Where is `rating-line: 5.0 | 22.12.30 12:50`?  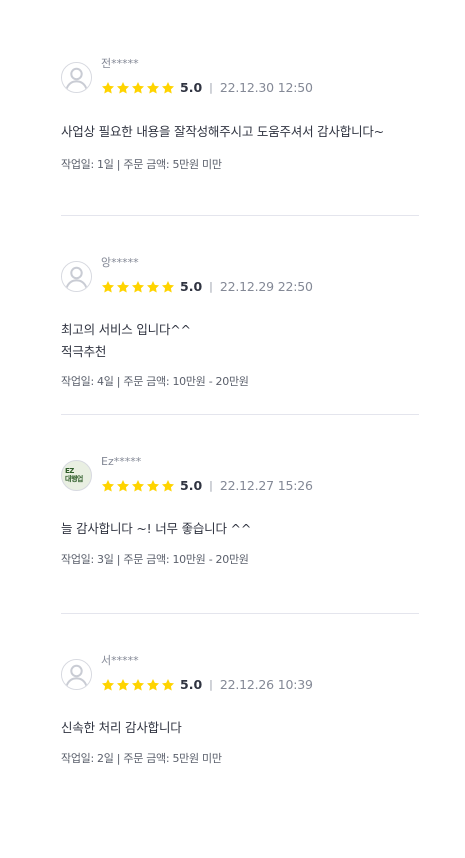 rating-line: 5.0 | 22.12.30 12:50 is located at coordinates (207, 88).